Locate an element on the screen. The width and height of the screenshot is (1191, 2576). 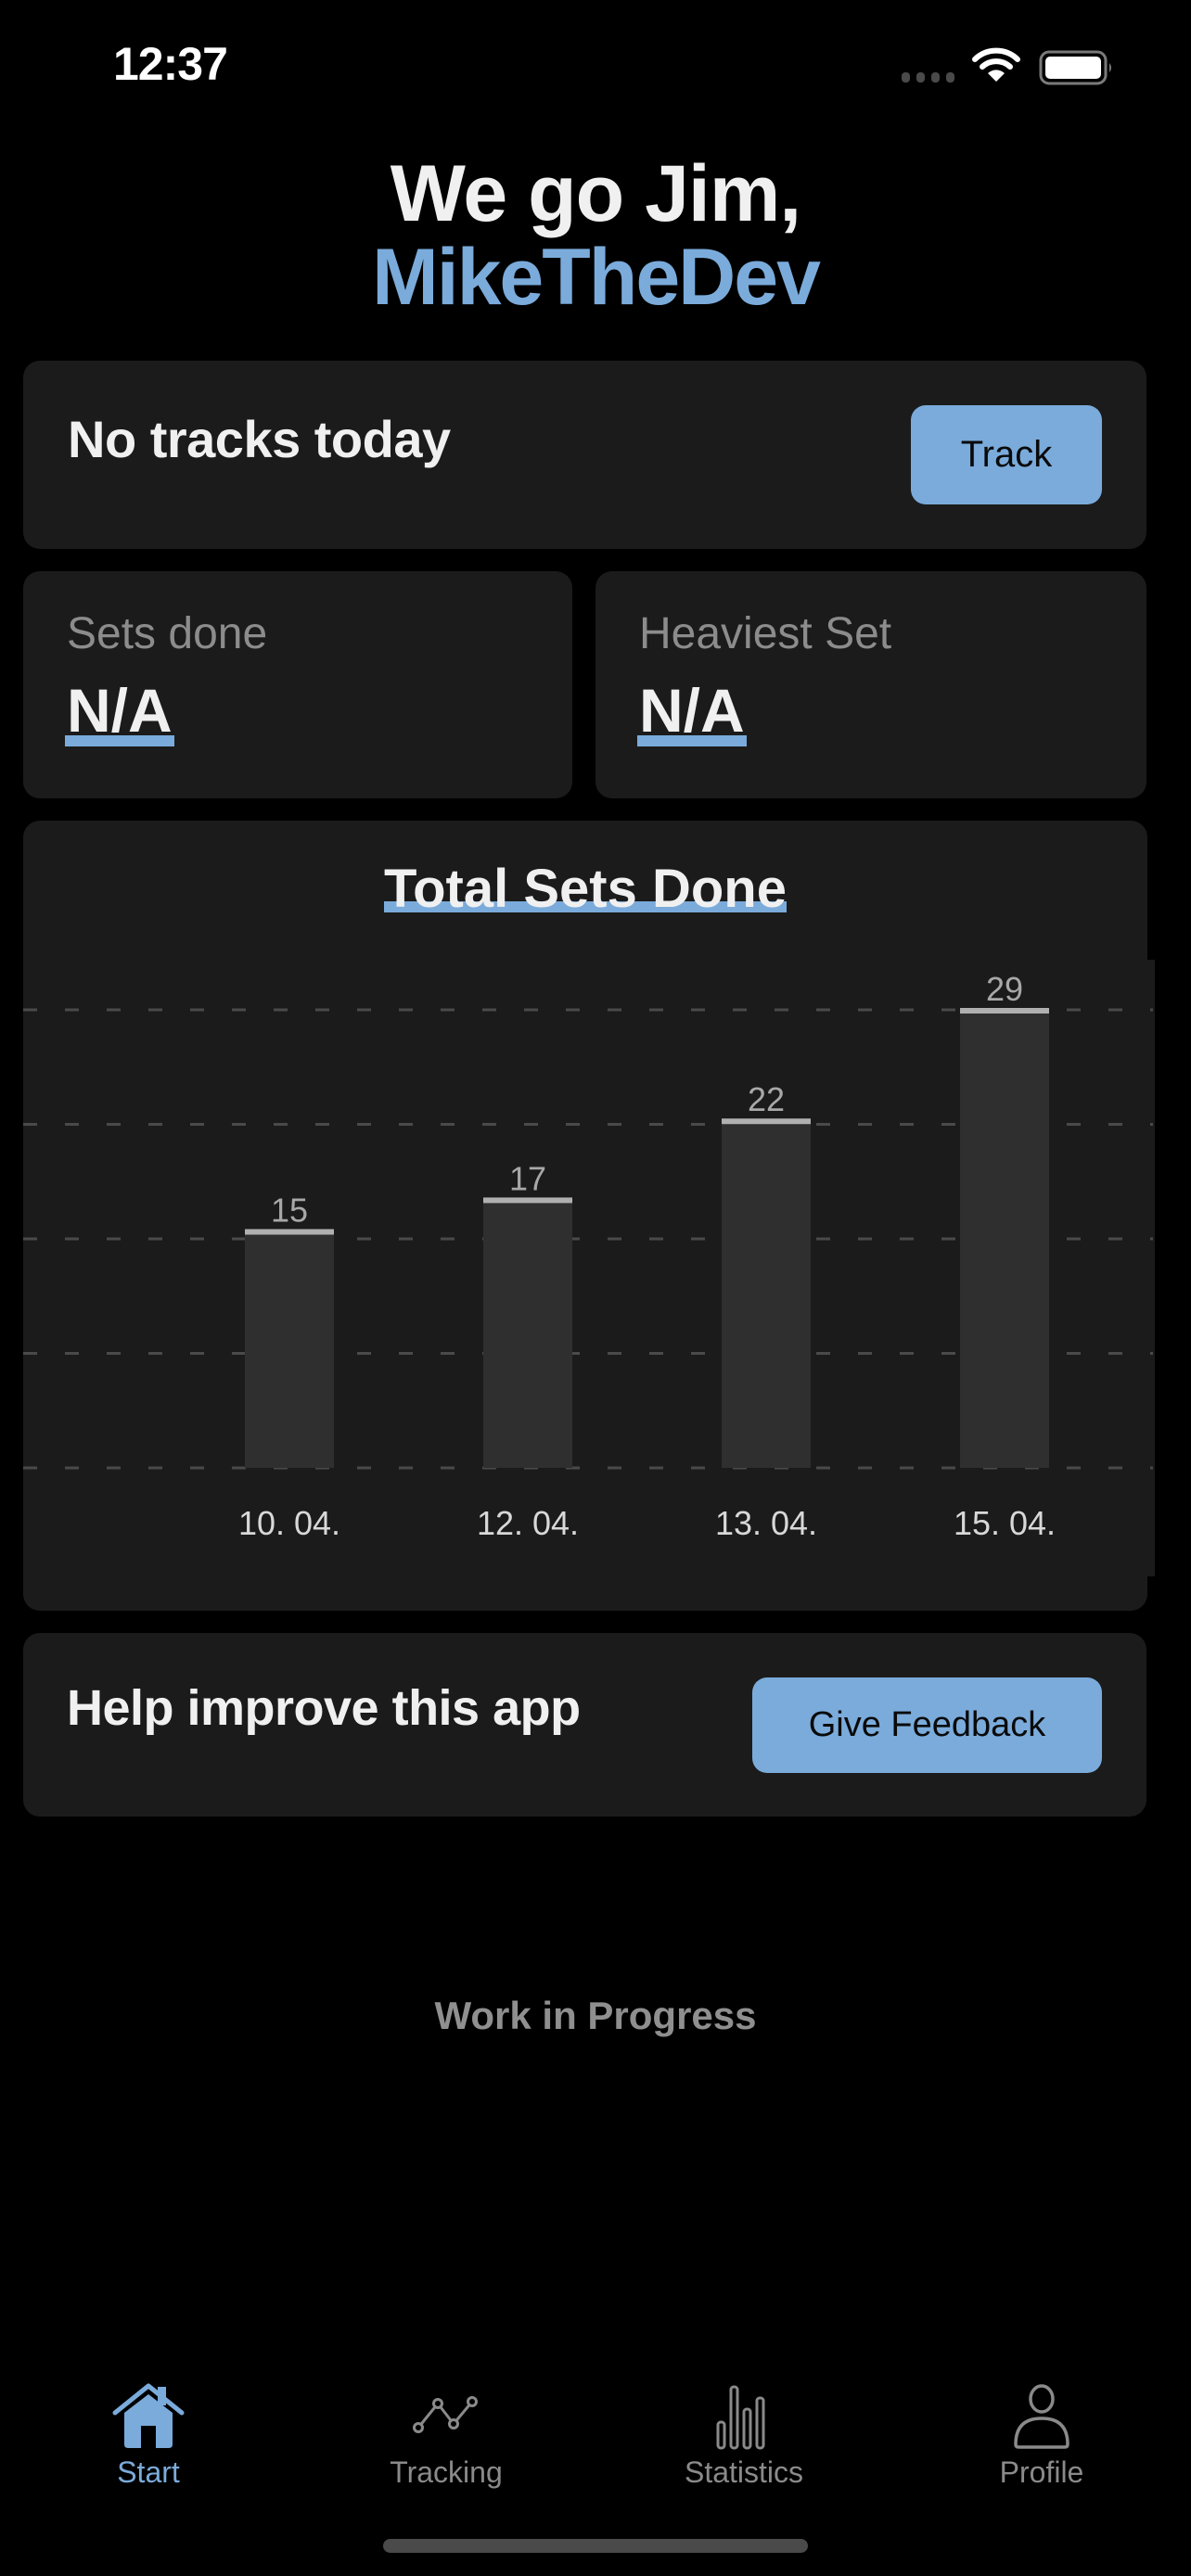
work-in-progress-note: Work in Progress is located at coordinates (595, 2016).